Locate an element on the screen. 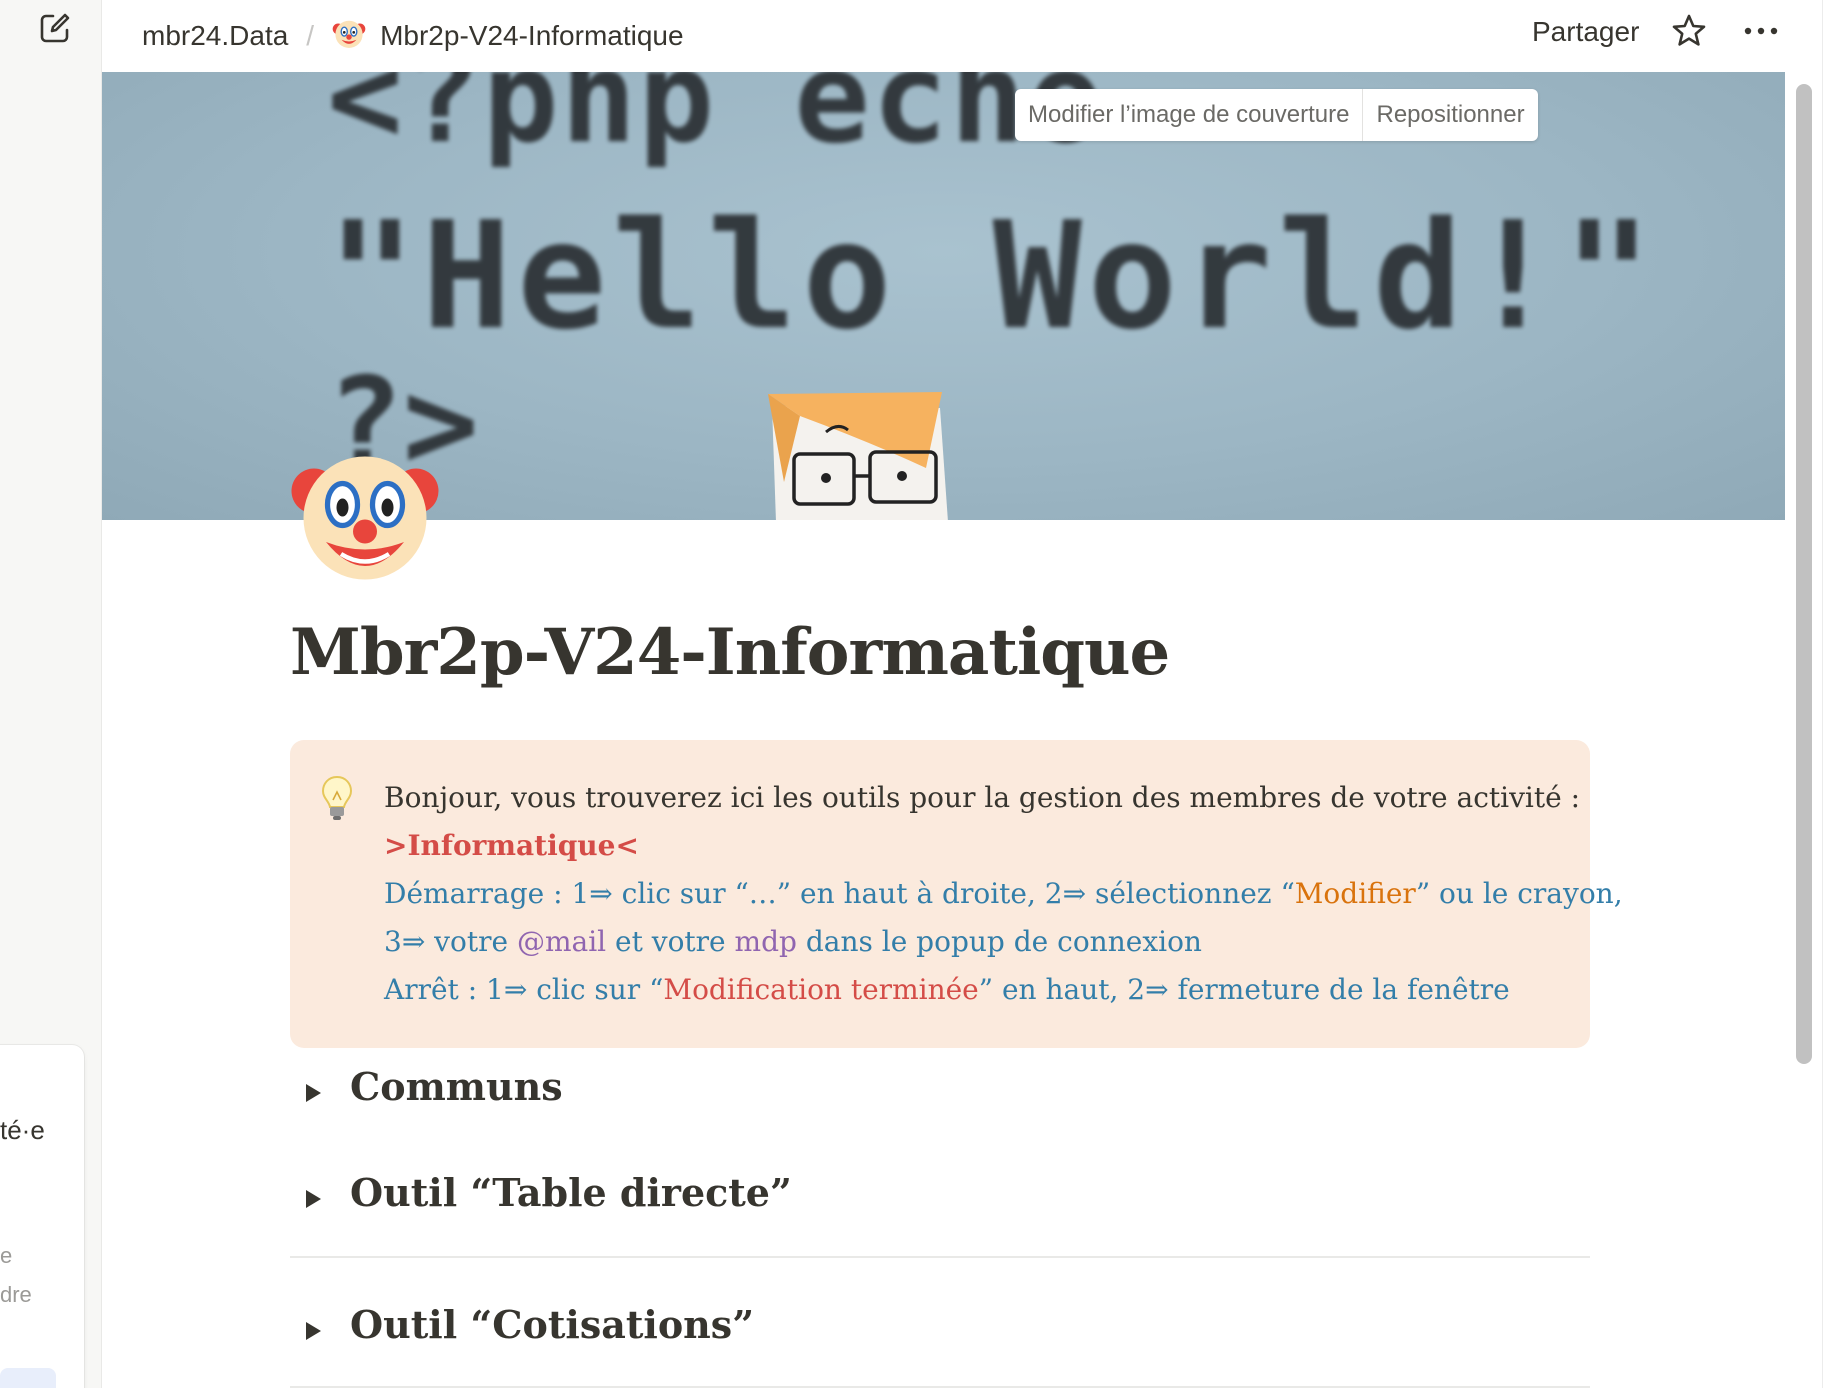  change-cover-button: Modifier l’image de couverture is located at coordinates (1188, 115).